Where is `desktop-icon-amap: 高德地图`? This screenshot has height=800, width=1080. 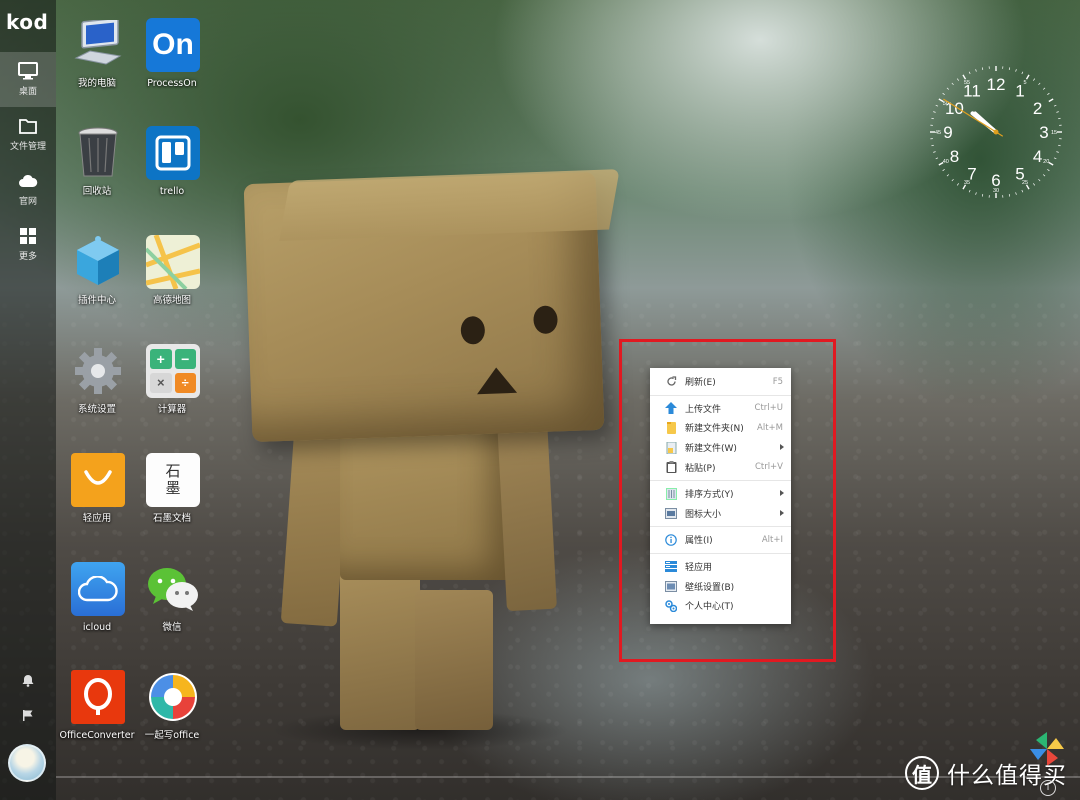
desktop-icon-amap: 高德地图 is located at coordinates (172, 271).